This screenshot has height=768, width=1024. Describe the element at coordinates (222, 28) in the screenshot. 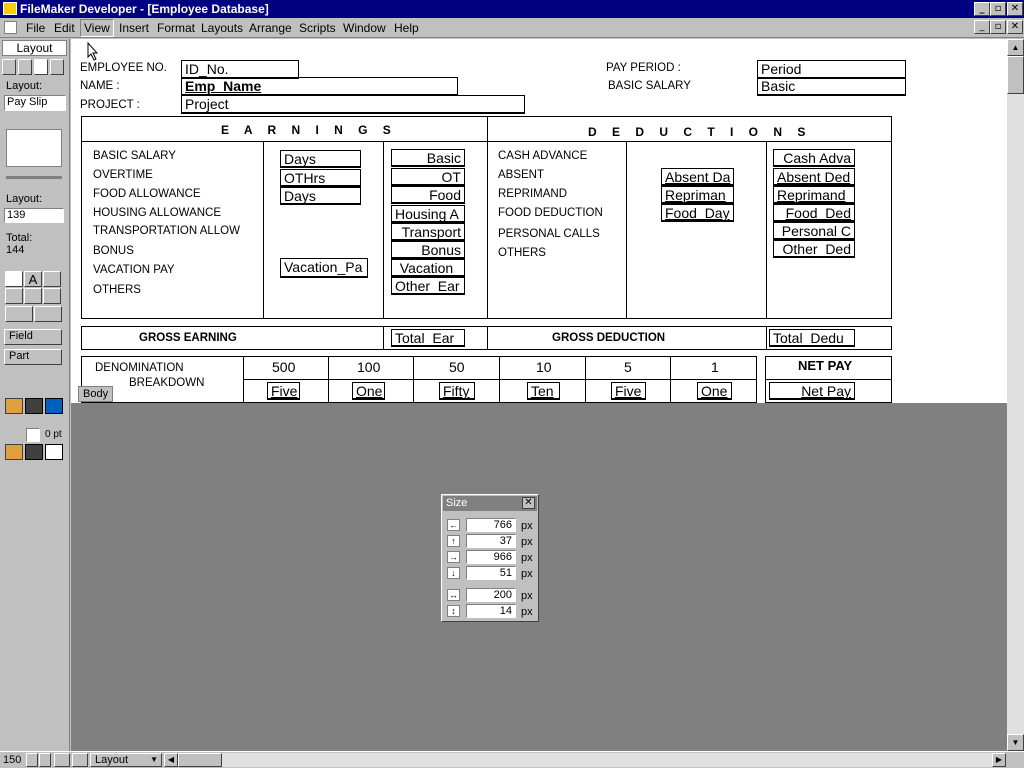

I see `menu-layouts: Layouts` at that location.